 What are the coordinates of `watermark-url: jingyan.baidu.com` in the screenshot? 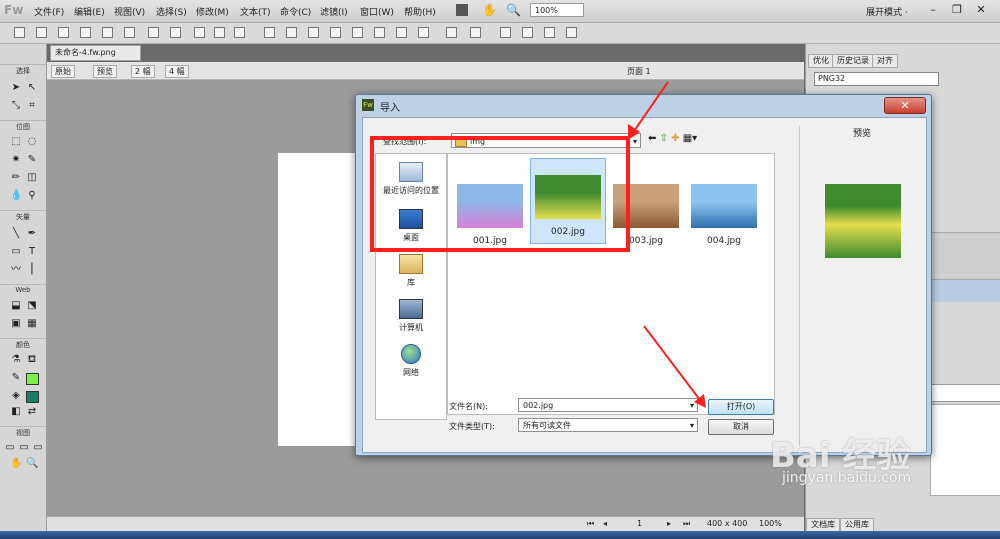 It's located at (847, 478).